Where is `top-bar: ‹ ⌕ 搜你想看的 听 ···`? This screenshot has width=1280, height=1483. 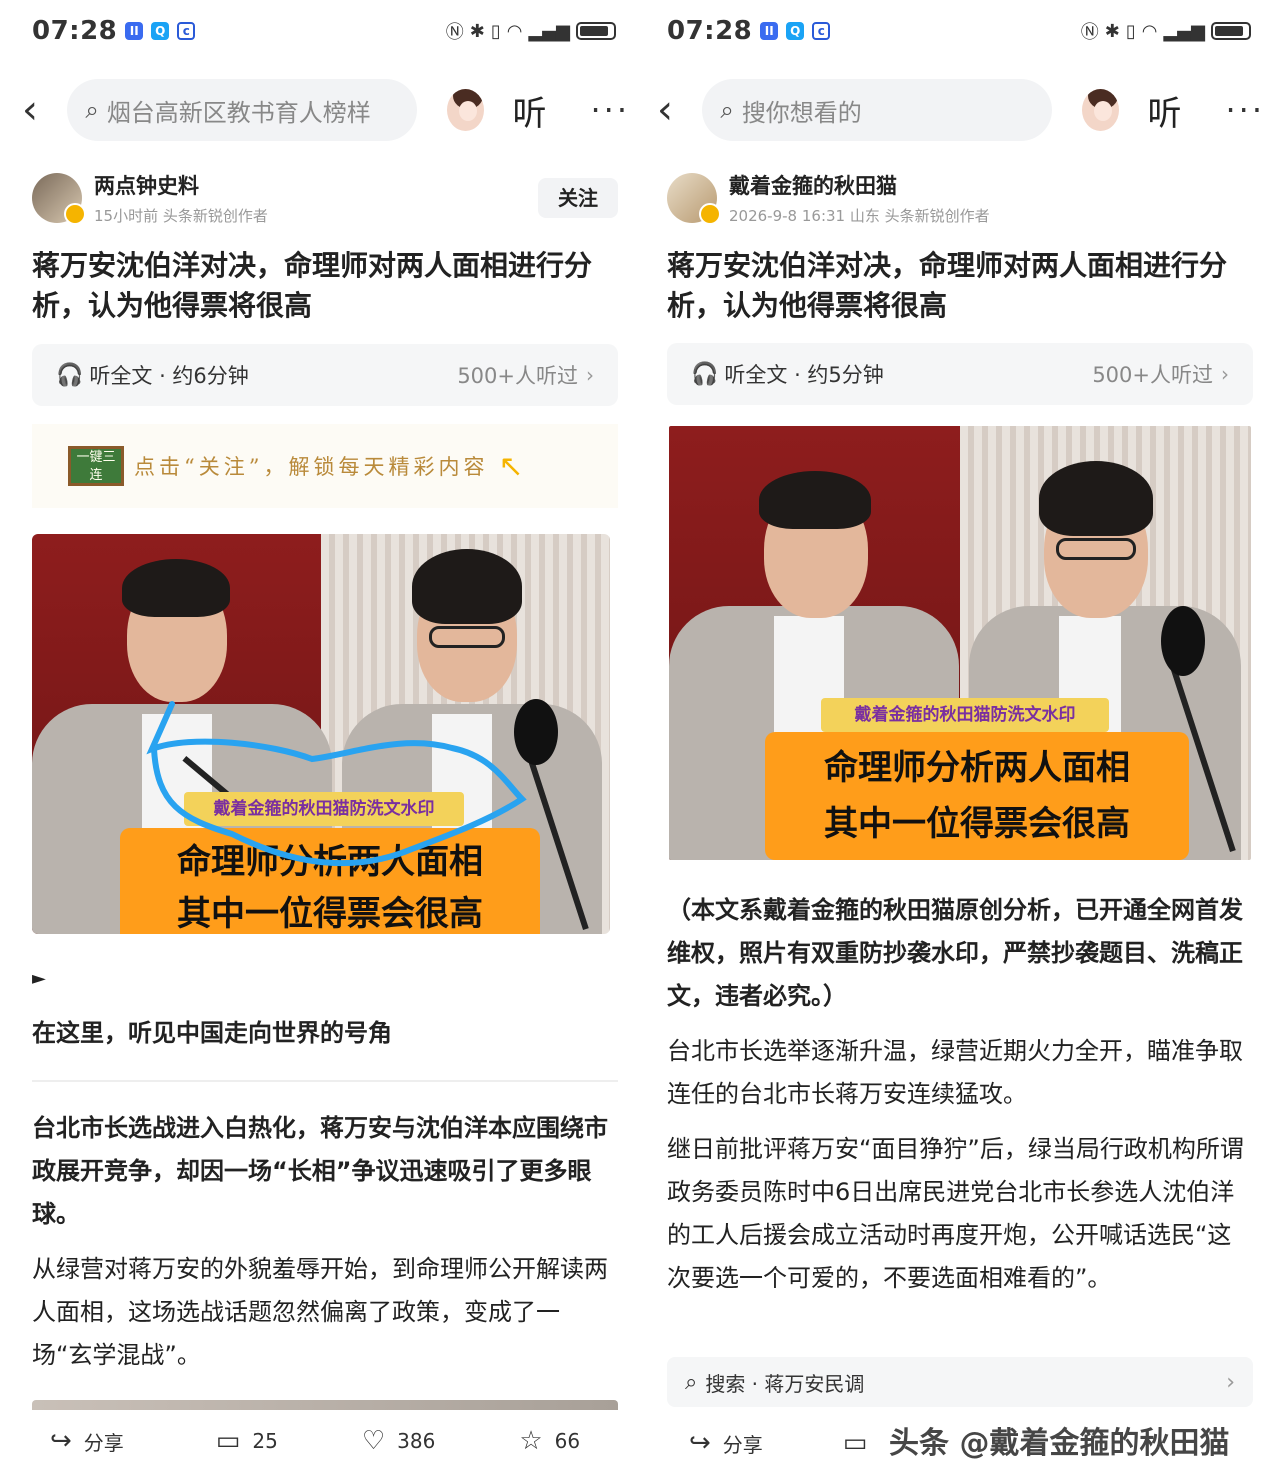 top-bar: ‹ ⌕ 搜你想看的 听 ··· is located at coordinates (961, 110).